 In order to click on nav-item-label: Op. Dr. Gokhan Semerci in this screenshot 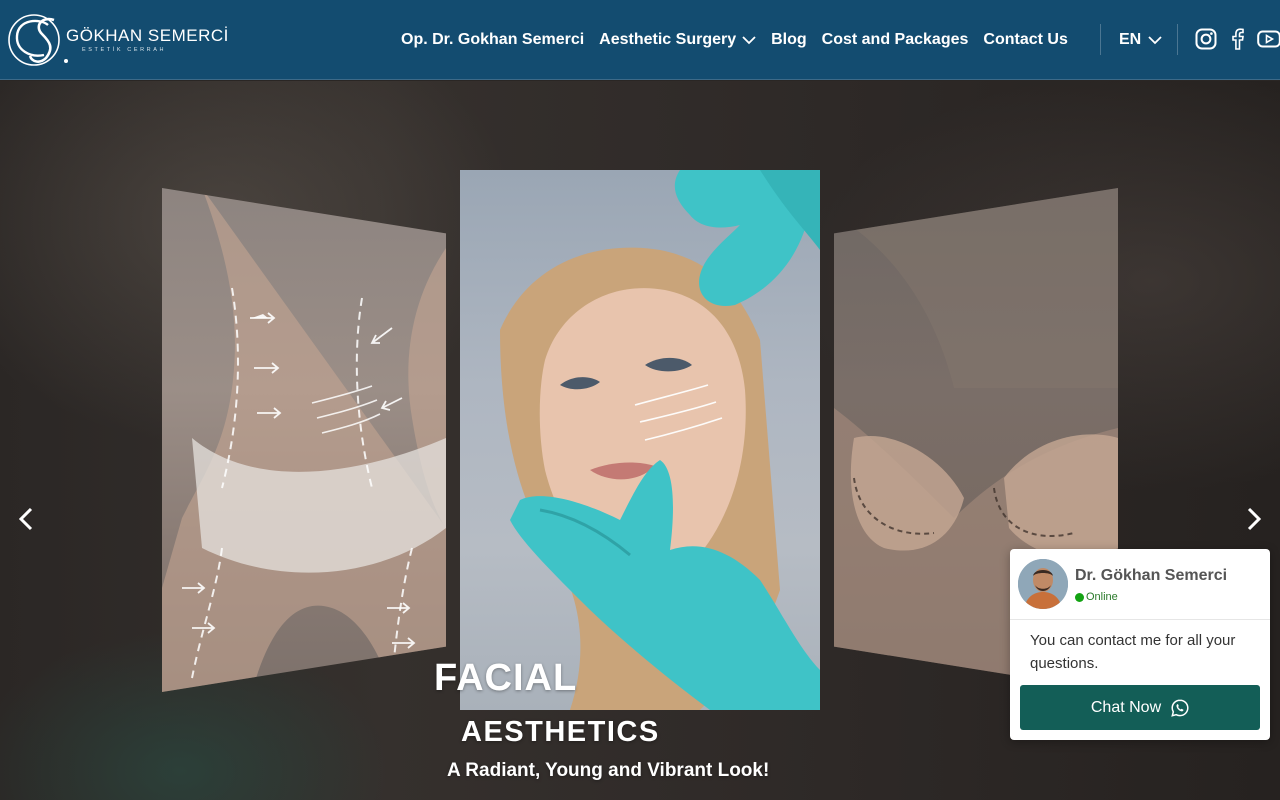, I will do `click(493, 39)`.